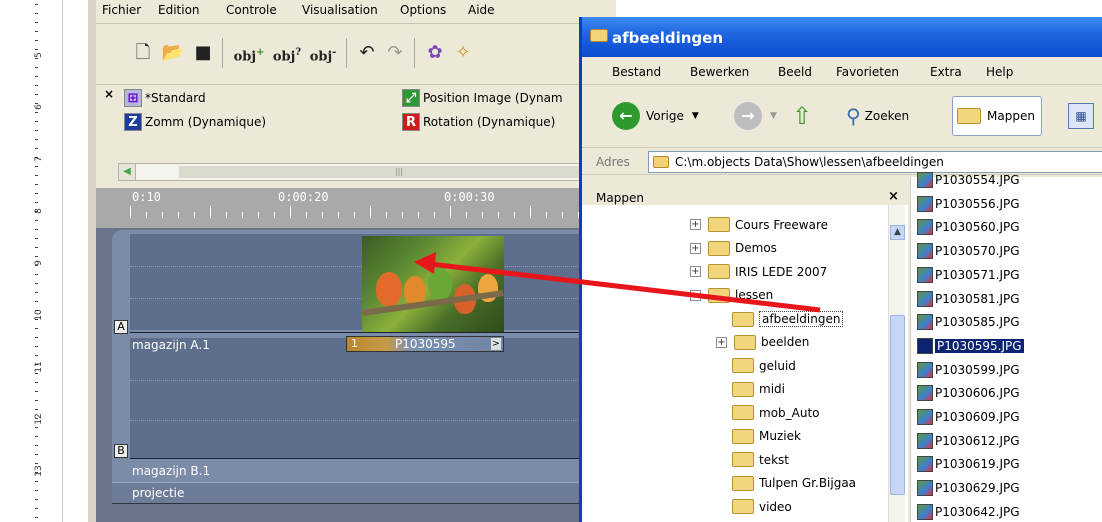  What do you see at coordinates (968, 251) in the screenshot?
I see `file-item: P1030570.JPG` at bounding box center [968, 251].